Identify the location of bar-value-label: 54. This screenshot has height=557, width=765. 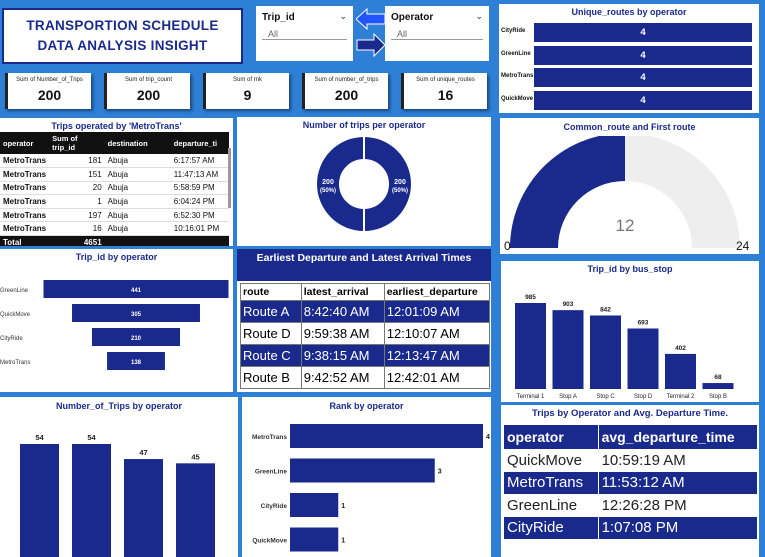
(39, 437).